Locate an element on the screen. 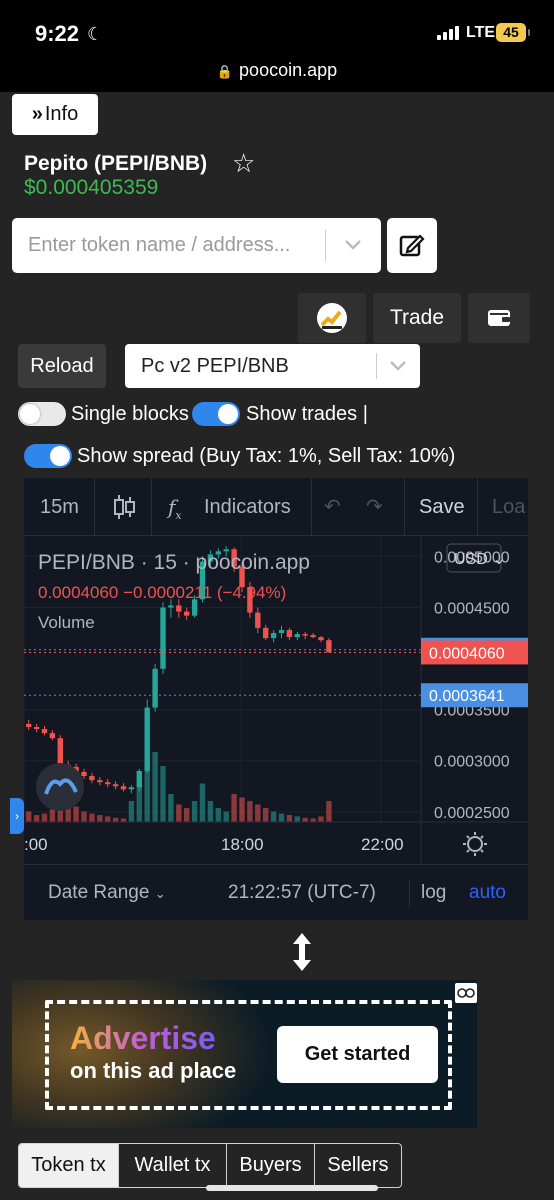 The height and width of the screenshot is (1200, 554). get-started-button: Get started is located at coordinates (357, 1054).